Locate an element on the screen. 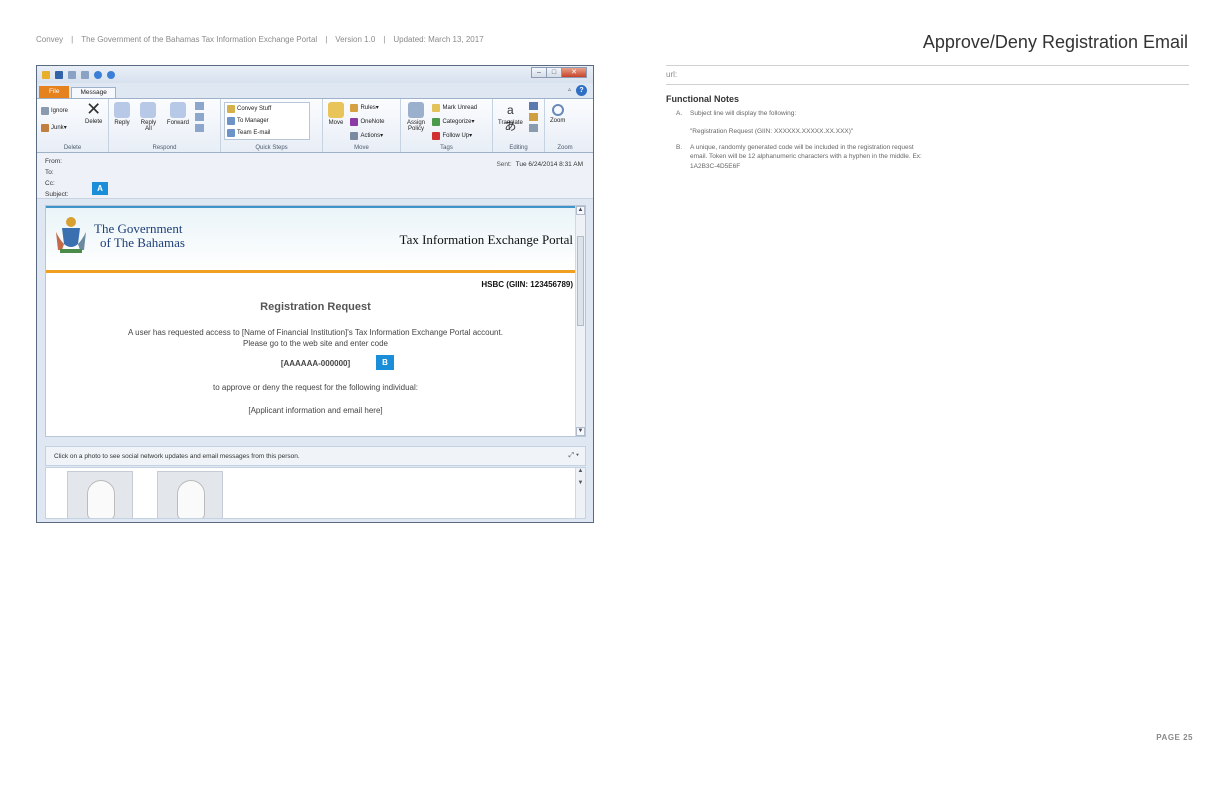 This screenshot has height=792, width=1224. onenote-button: OneNote is located at coordinates (367, 121).